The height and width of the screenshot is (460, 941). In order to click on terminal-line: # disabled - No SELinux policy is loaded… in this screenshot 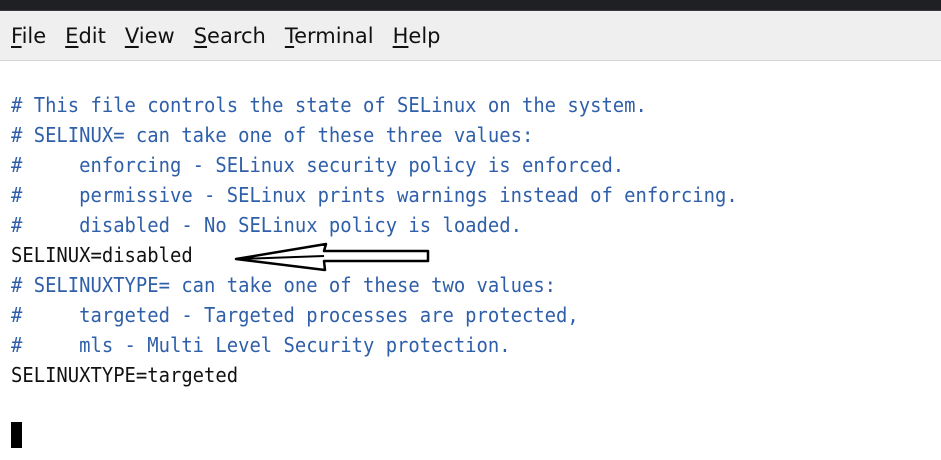, I will do `click(266, 225)`.